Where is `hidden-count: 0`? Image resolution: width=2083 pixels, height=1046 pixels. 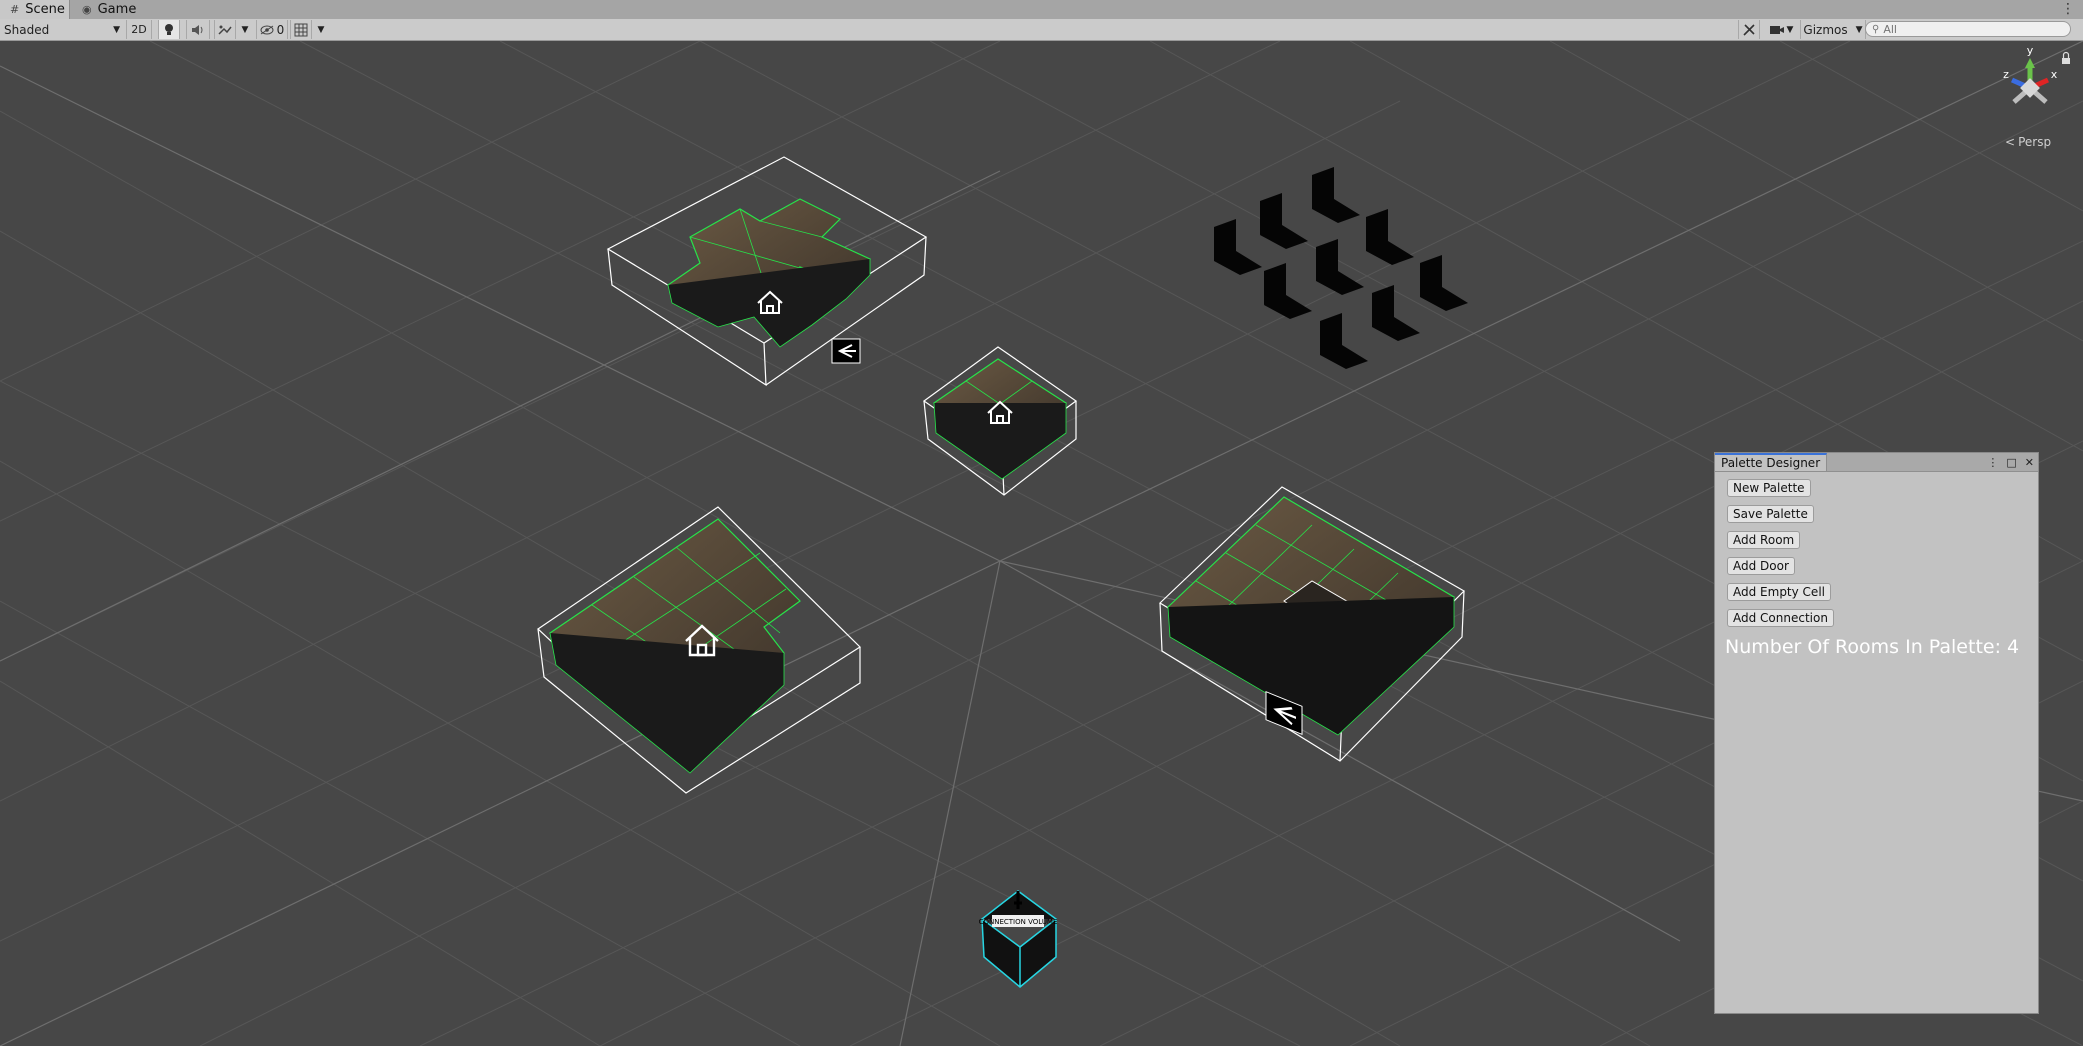
hidden-count: 0 is located at coordinates (280, 29).